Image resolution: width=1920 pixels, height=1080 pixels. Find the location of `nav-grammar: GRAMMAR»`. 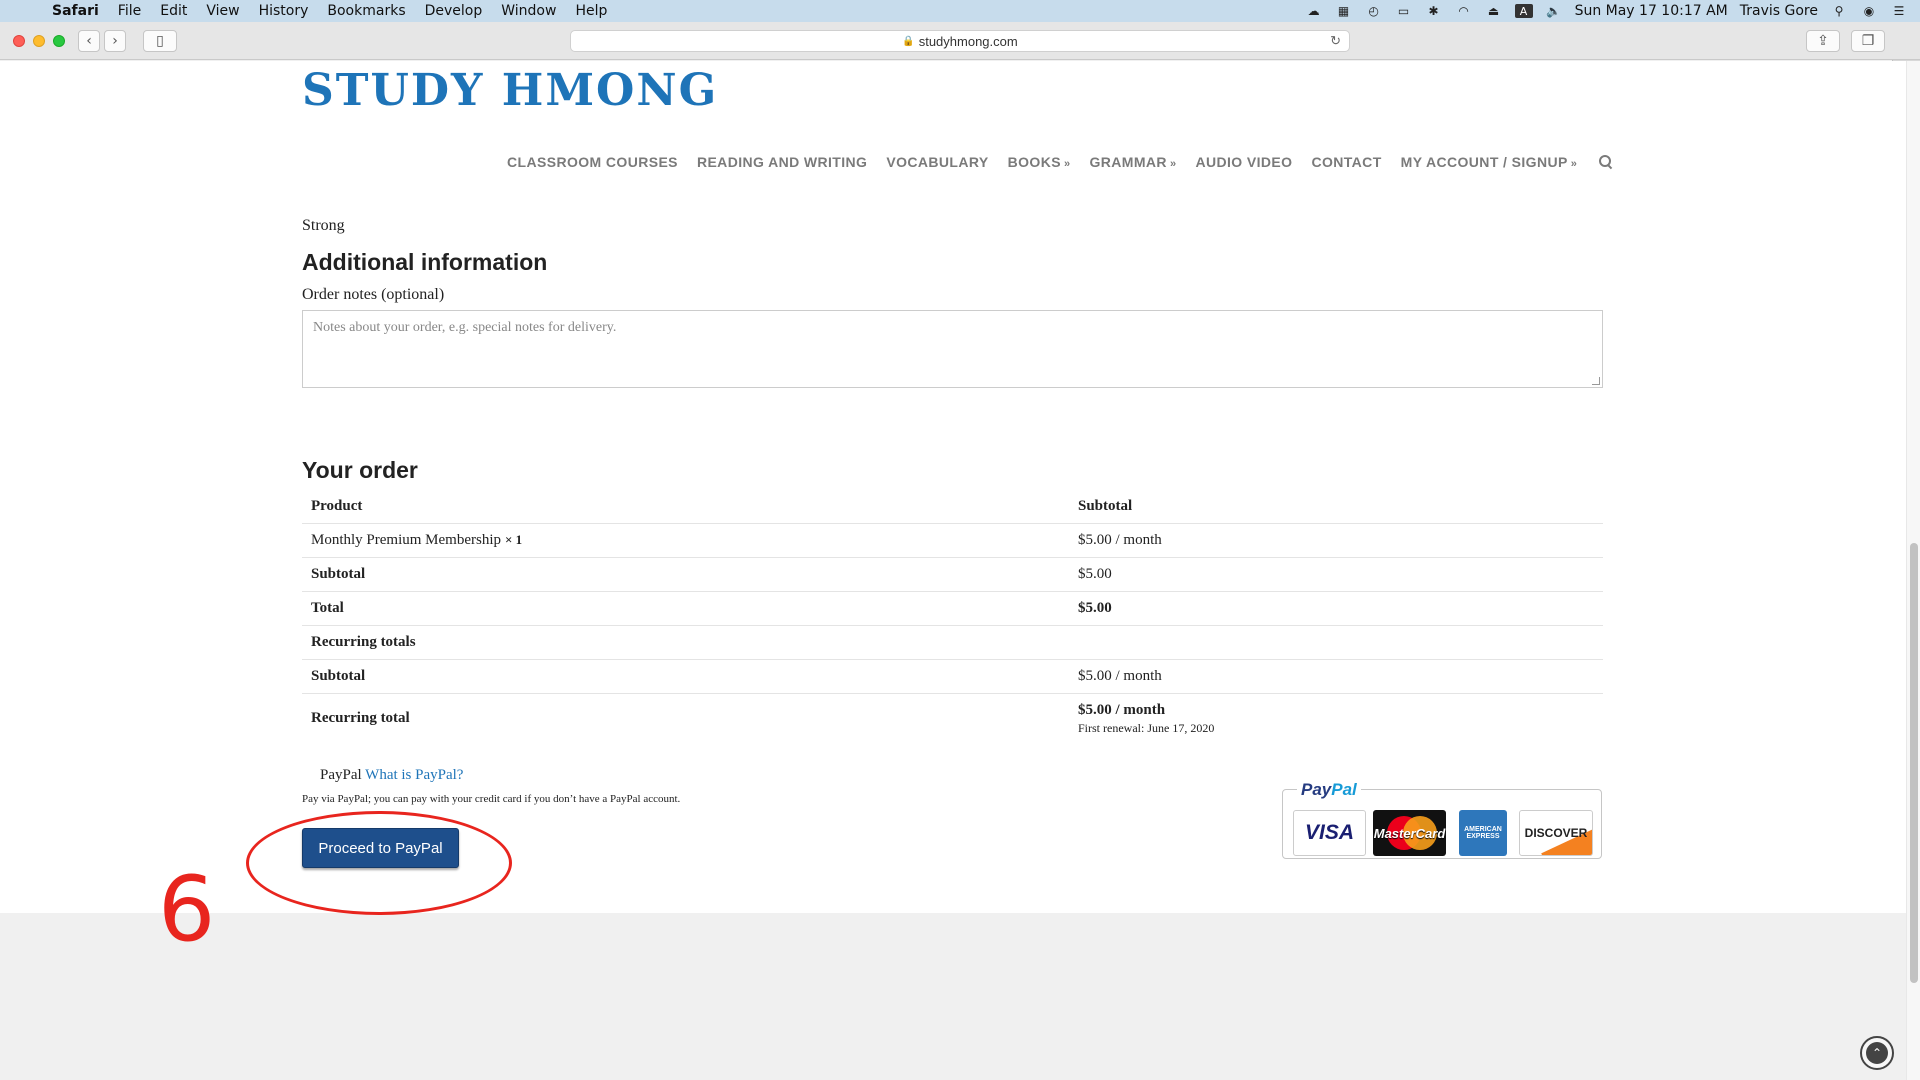

nav-grammar: GRAMMAR» is located at coordinates (1132, 162).